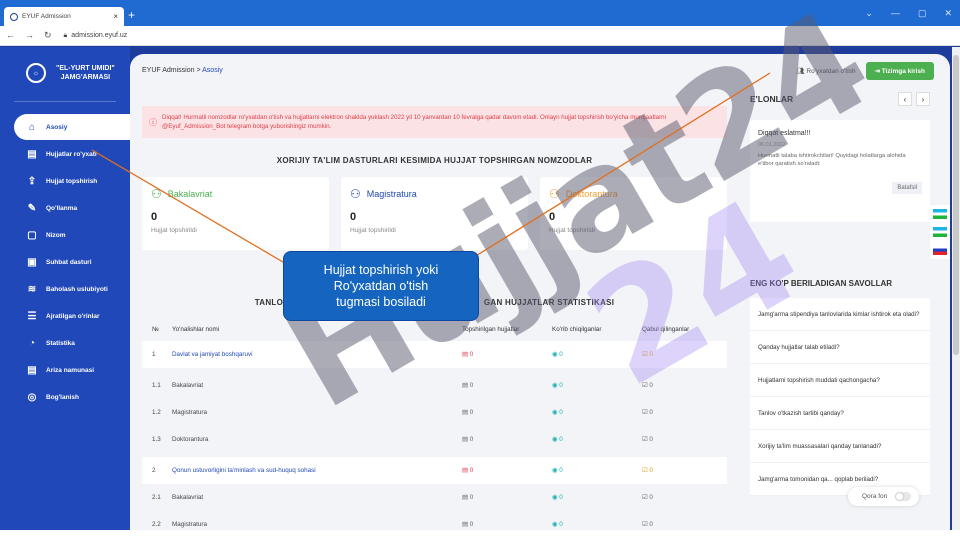 This screenshot has height=540, width=960. I want to click on logo-icon: ☼, so click(36, 73).